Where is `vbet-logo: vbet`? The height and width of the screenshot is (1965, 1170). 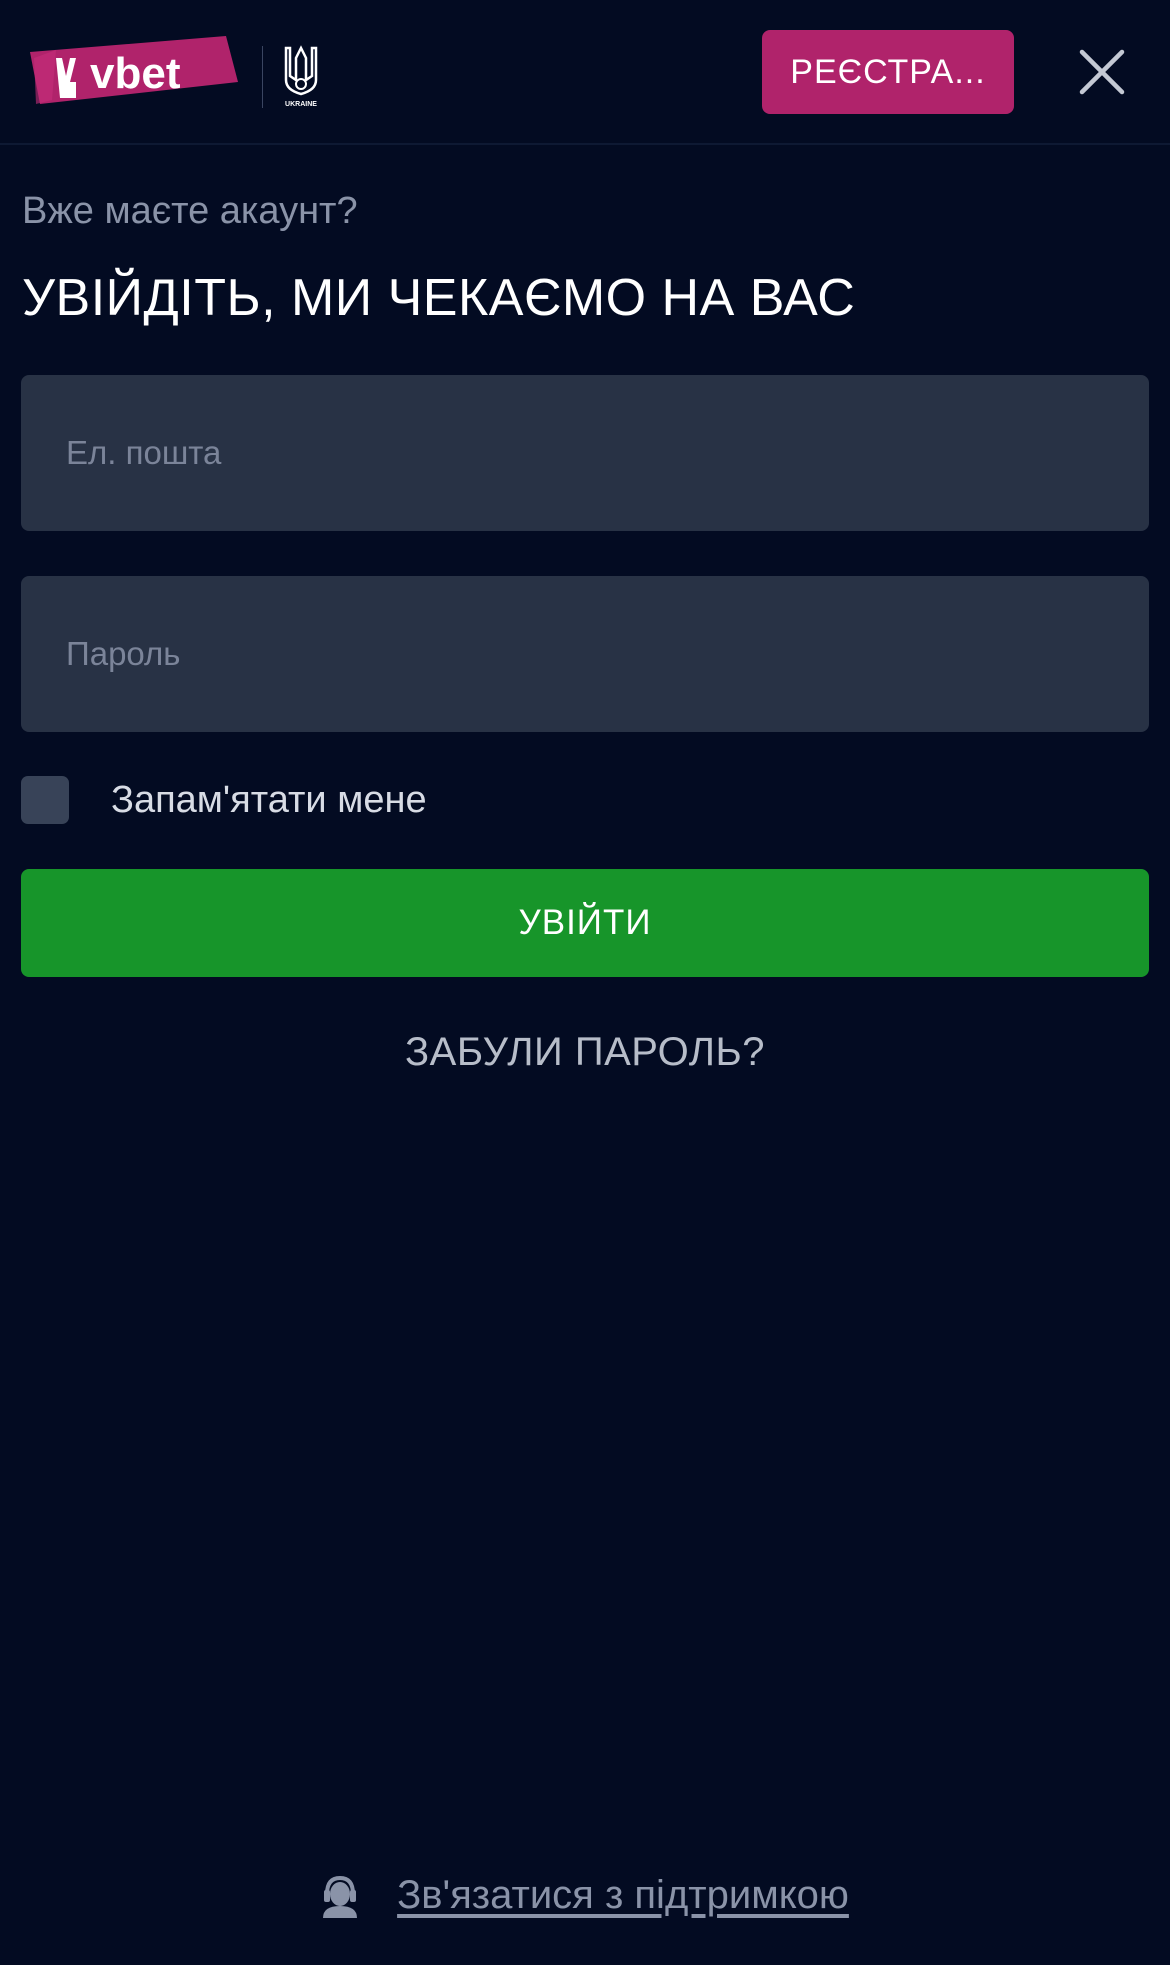
vbet-logo: vbet is located at coordinates (133, 72).